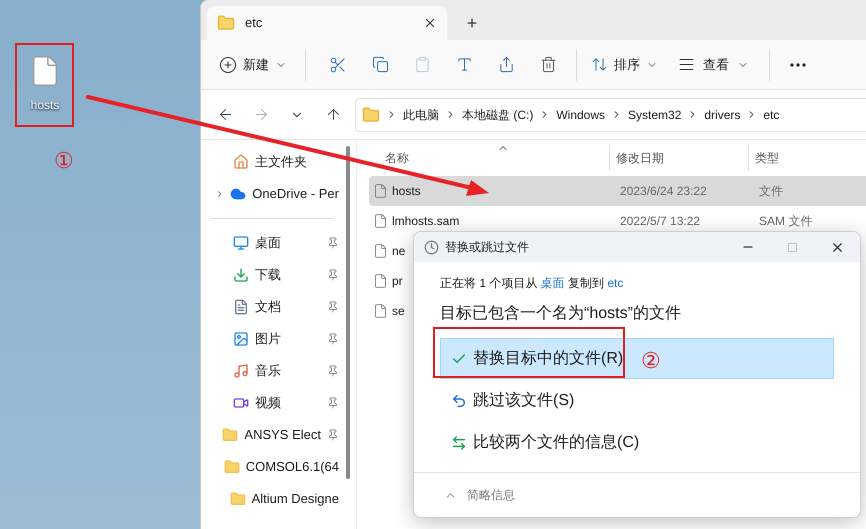 Image resolution: width=866 pixels, height=529 pixels. I want to click on dialog-title: 替换或跳过文件, so click(487, 247).